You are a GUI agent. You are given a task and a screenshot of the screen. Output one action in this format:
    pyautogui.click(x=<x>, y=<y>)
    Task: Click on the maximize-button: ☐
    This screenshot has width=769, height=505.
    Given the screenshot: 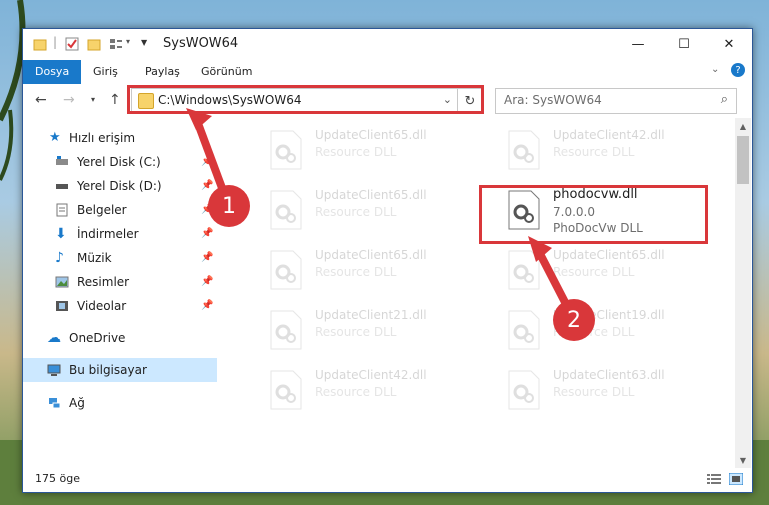 What is the action you would take?
    pyautogui.click(x=684, y=44)
    